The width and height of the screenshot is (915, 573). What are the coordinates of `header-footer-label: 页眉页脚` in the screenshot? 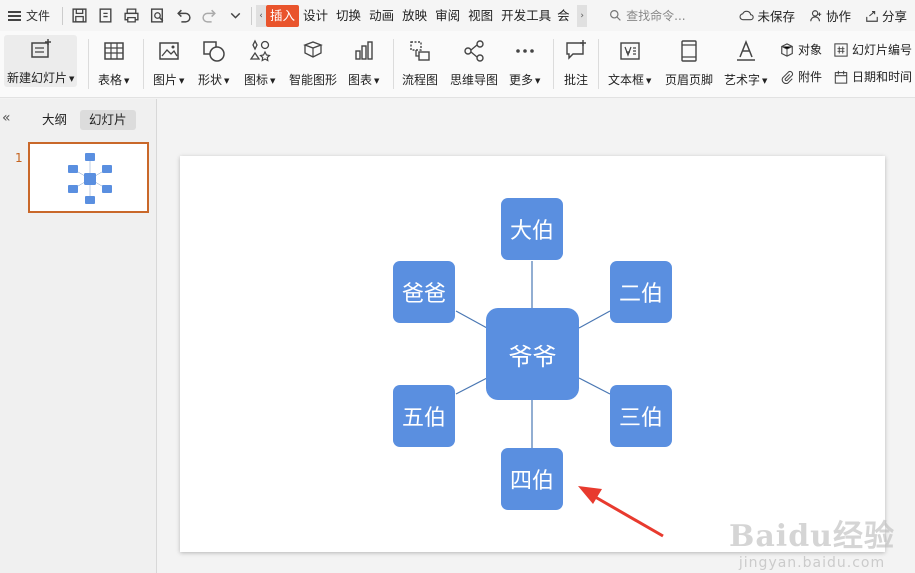 It's located at (689, 80).